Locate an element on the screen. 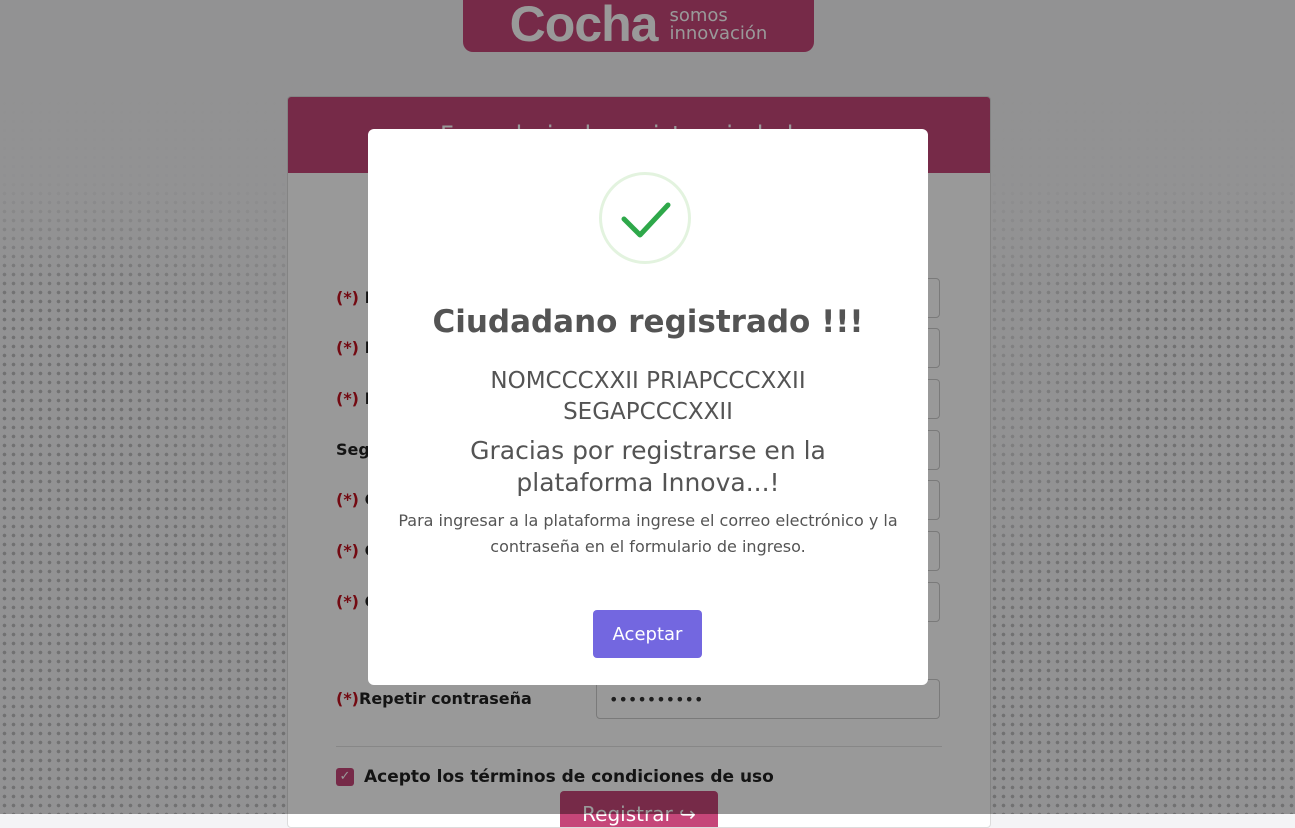 This screenshot has height=828, width=1295. accept-button: Aceptar is located at coordinates (647, 634).